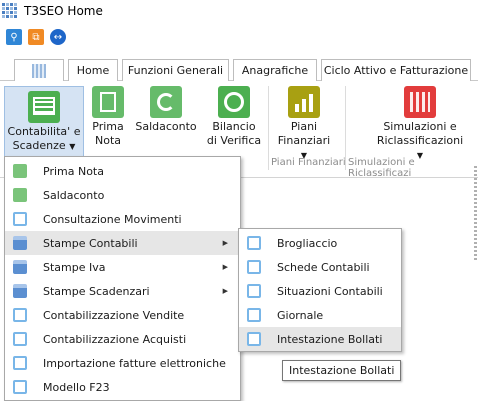 This screenshot has height=401, width=478. I want to click on tab-funzioni-generali: Funzioni Generali, so click(175, 70).